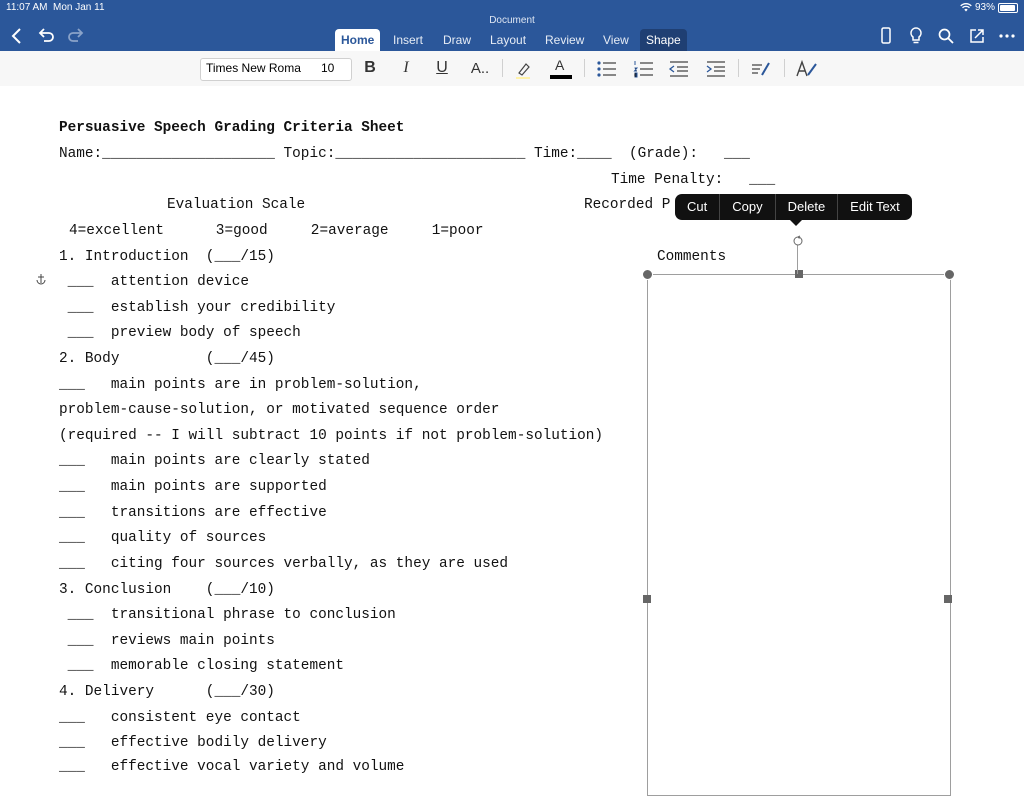 This screenshot has height=796, width=1024. I want to click on criteria-item: ___ preview body of speech, so click(180, 333).